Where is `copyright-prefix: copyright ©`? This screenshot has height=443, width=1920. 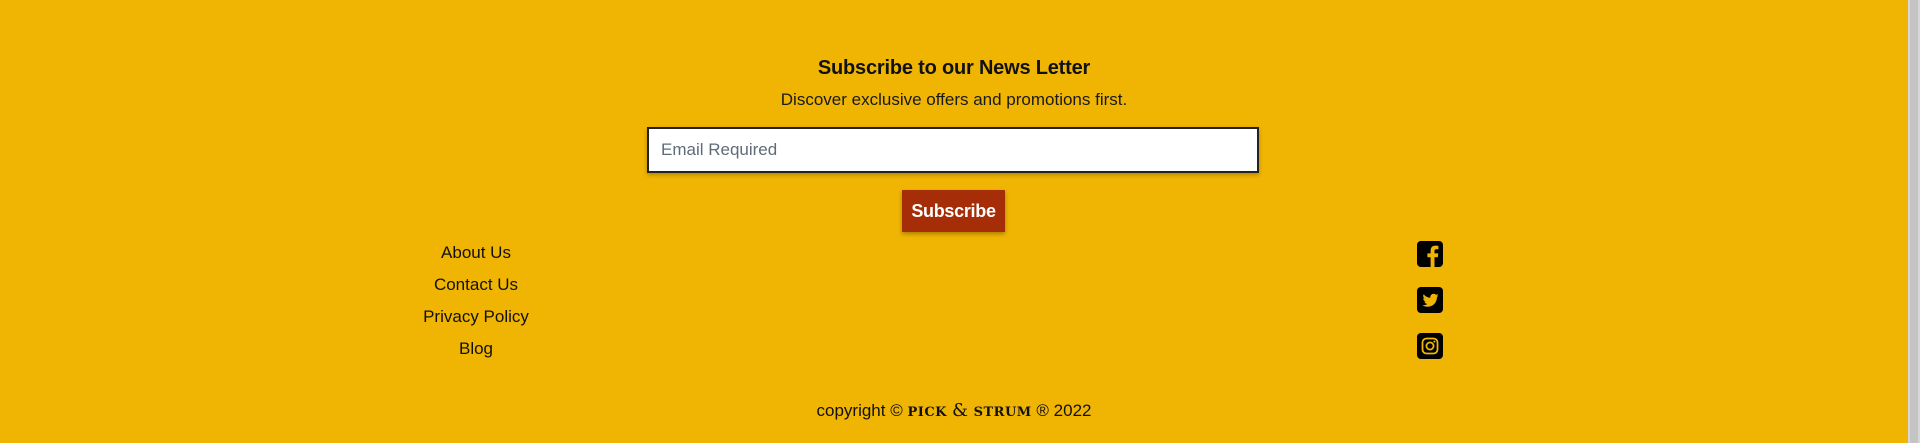 copyright-prefix: copyright © is located at coordinates (859, 410).